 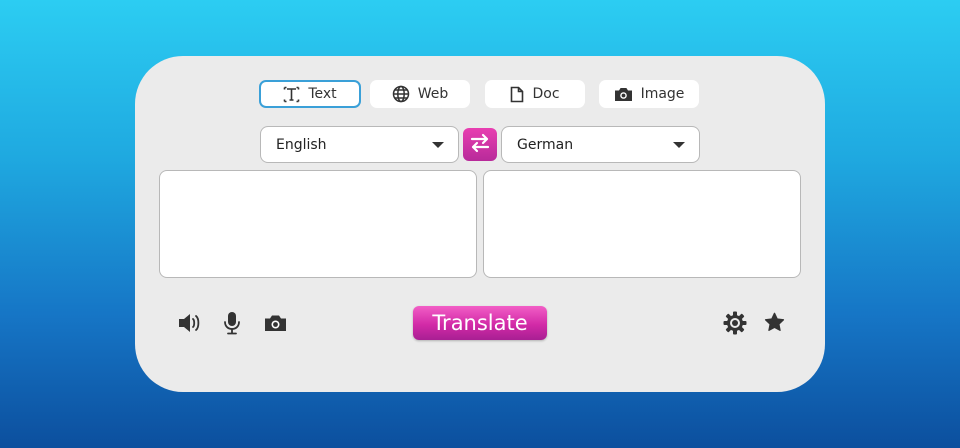 I want to click on tab-web: Web, so click(x=420, y=94).